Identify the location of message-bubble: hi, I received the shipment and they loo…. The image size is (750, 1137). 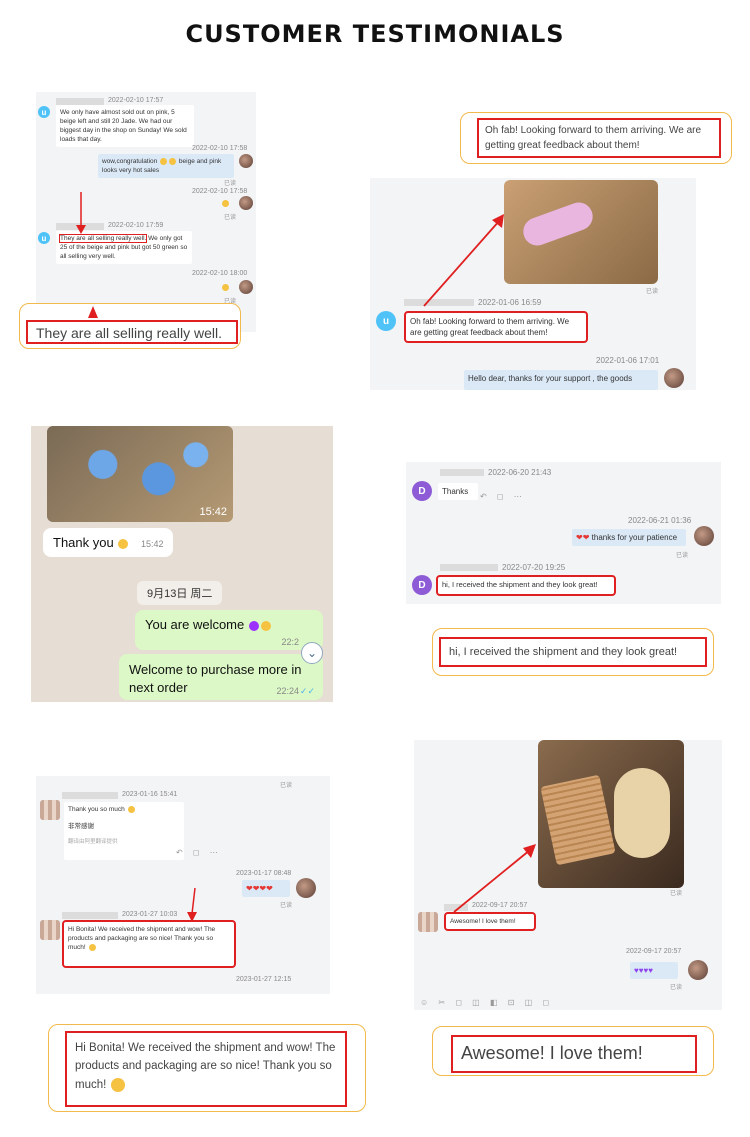
(526, 585).